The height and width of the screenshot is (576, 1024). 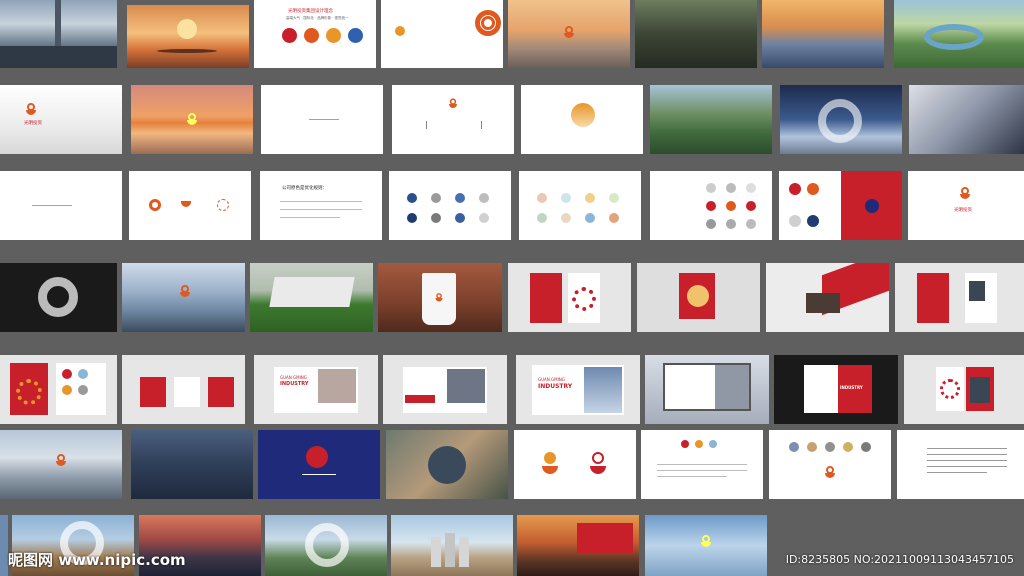 What do you see at coordinates (964, 389) in the screenshot?
I see `thumb-white-brochure` at bounding box center [964, 389].